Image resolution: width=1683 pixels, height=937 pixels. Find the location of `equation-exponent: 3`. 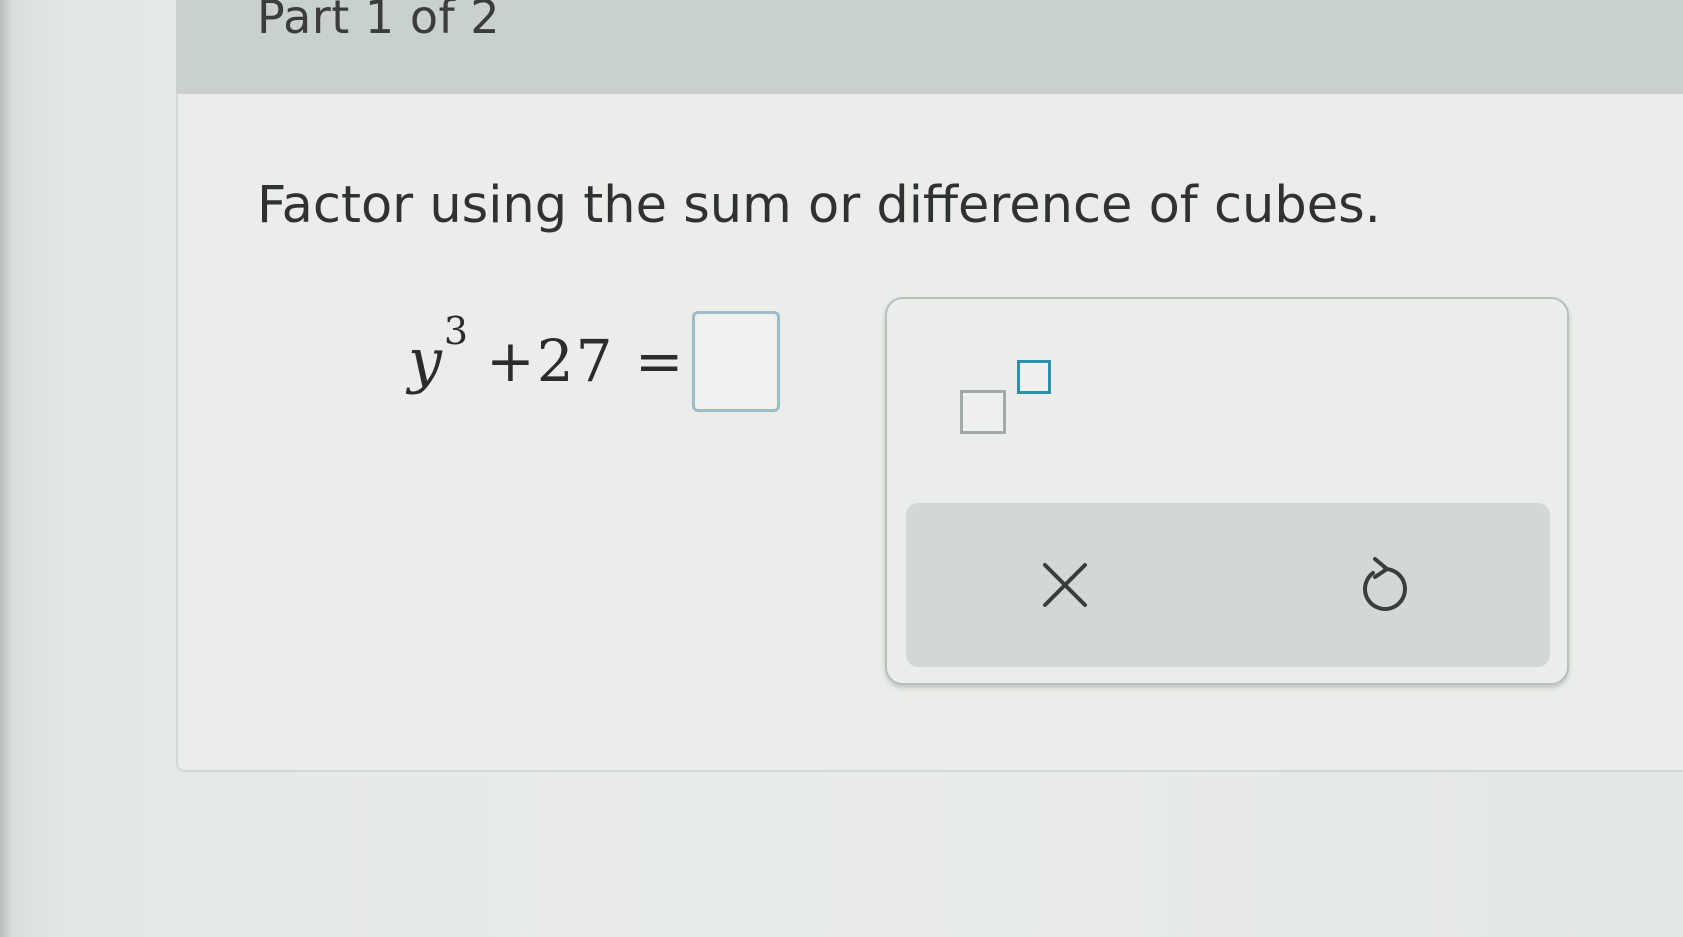

equation-exponent: 3 is located at coordinates (456, 331).